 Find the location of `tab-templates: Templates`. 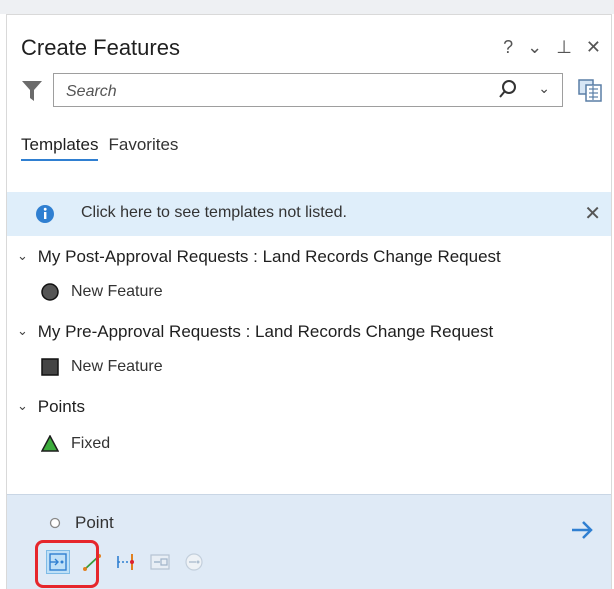

tab-templates: Templates is located at coordinates (60, 148).